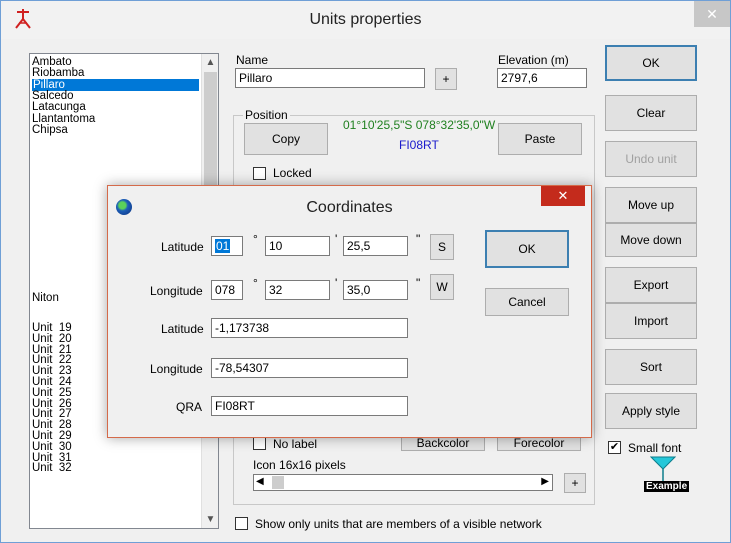 Image resolution: width=731 pixels, height=543 pixels. Describe the element at coordinates (651, 285) in the screenshot. I see `export-button: Export` at that location.